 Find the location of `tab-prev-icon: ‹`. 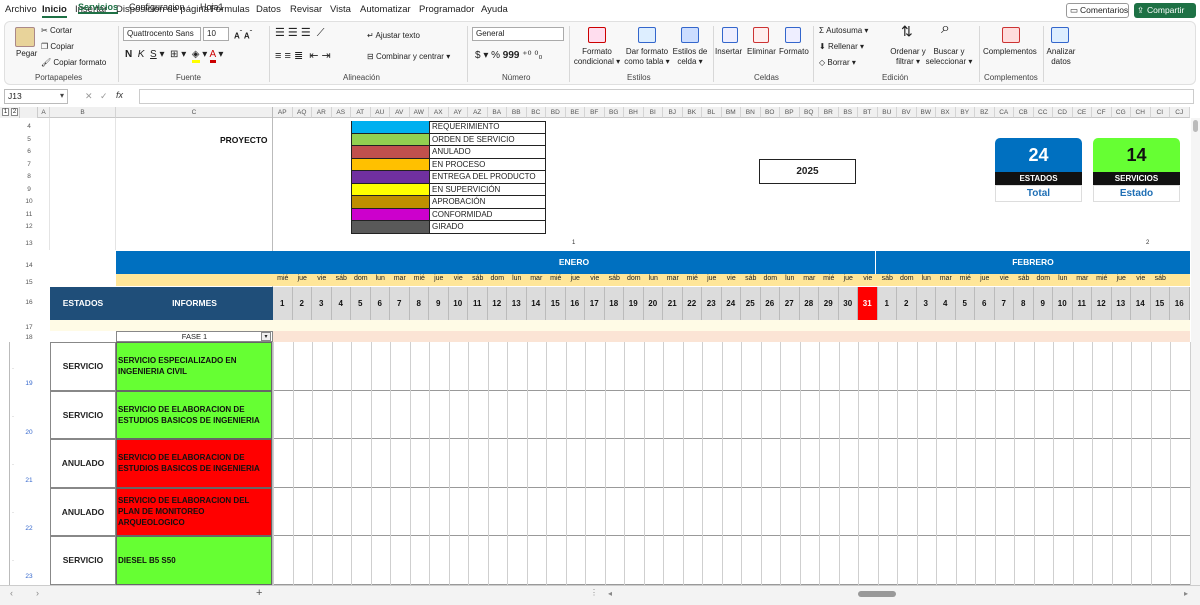

tab-prev-icon: ‹ is located at coordinates (11, 593).